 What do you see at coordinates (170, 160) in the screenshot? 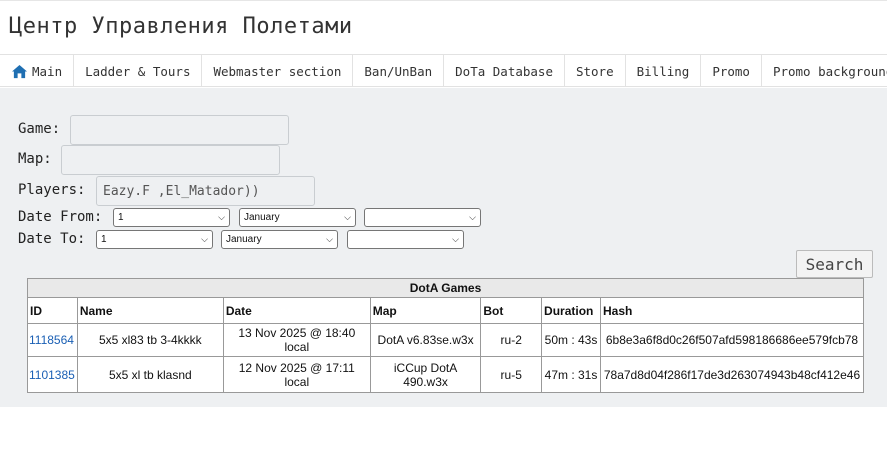
I see `map-input` at bounding box center [170, 160].